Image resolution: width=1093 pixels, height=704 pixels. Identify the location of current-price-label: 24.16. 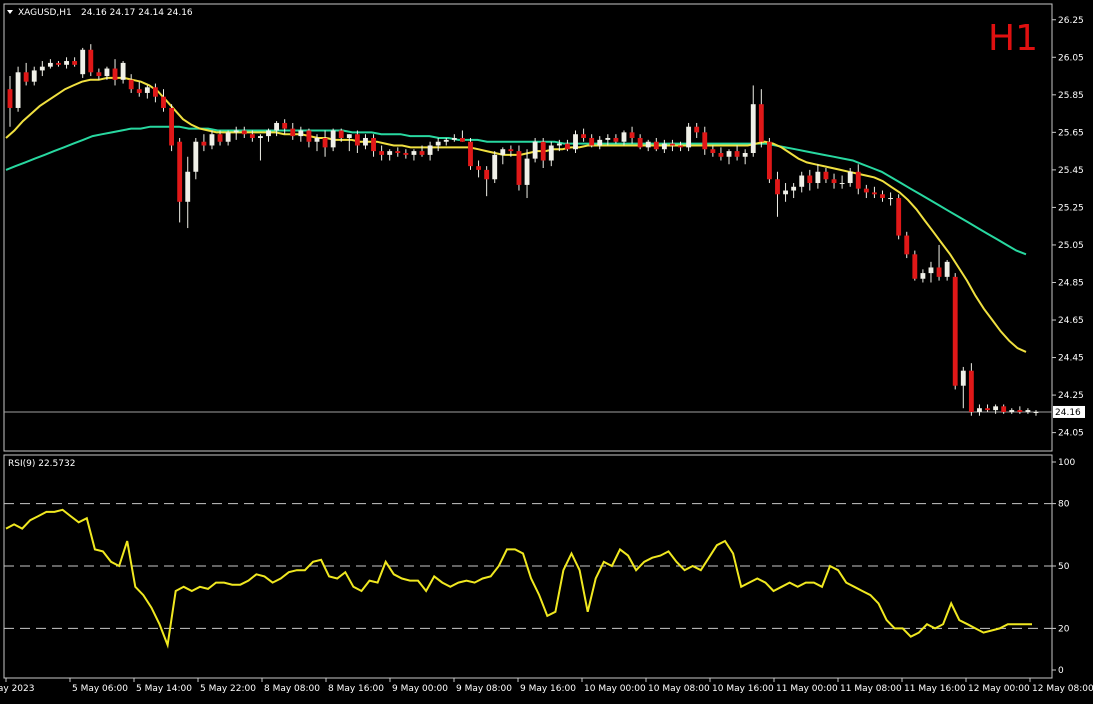
(1068, 413).